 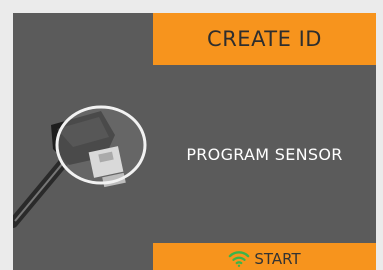 What do you see at coordinates (277, 258) in the screenshot?
I see `start-label: START` at bounding box center [277, 258].